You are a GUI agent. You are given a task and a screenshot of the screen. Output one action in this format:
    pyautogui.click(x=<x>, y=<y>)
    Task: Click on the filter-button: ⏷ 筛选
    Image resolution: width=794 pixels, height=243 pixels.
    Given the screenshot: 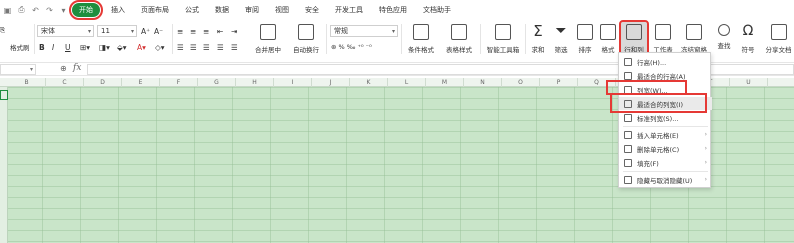 What is the action you would take?
    pyautogui.click(x=561, y=39)
    